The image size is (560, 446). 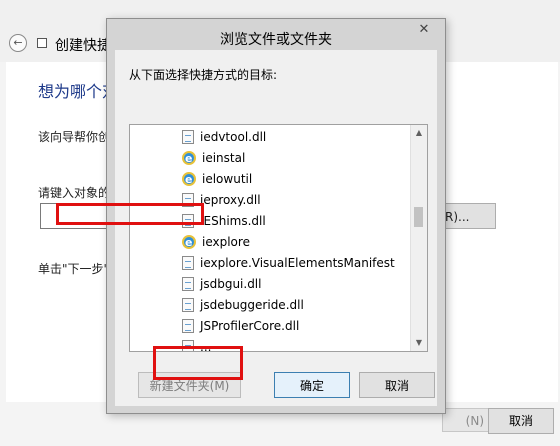 I want to click on list-item: ieinstal, so click(x=214, y=158).